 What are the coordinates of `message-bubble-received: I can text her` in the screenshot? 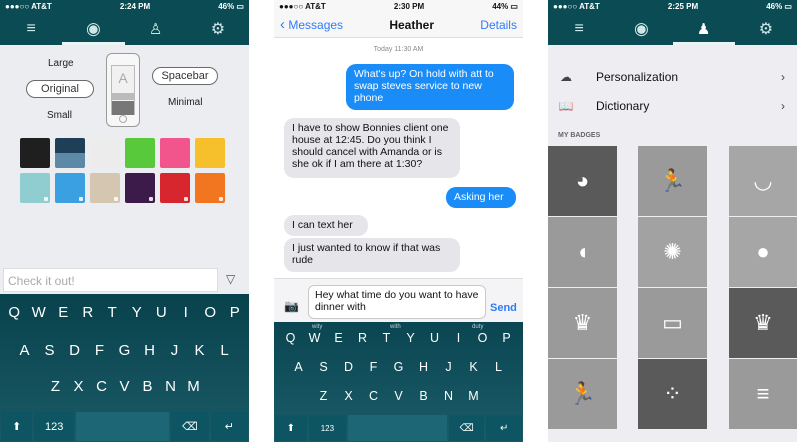 It's located at (326, 225).